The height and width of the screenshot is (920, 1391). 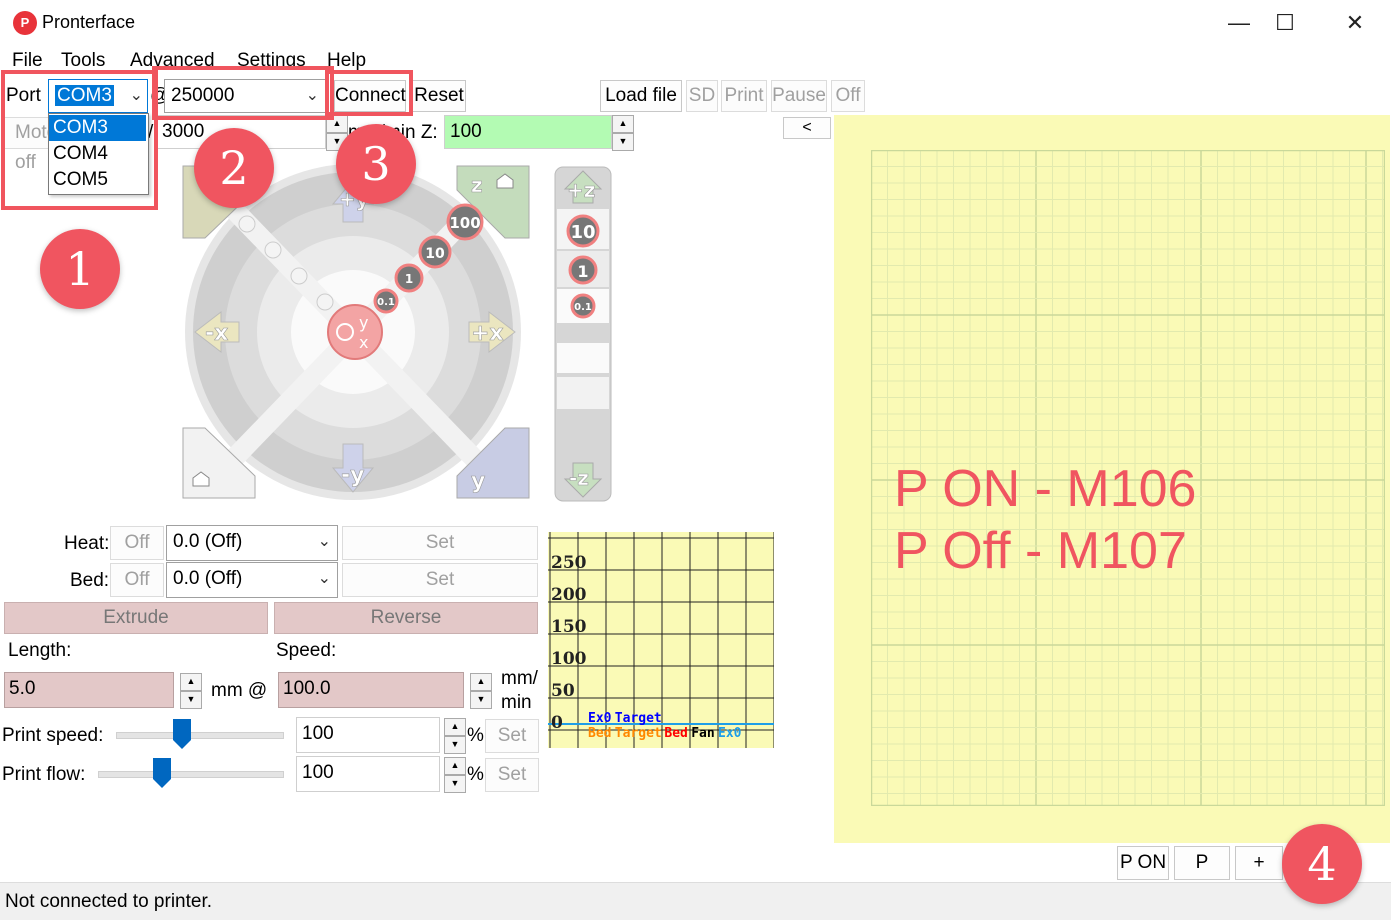 What do you see at coordinates (569, 659) in the screenshot?
I see `graph-y-tick: 100` at bounding box center [569, 659].